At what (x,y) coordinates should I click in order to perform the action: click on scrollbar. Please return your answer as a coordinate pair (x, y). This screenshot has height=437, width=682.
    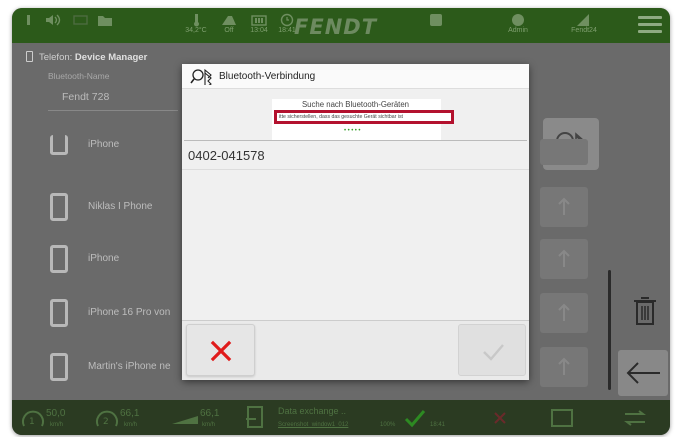
    Looking at the image, I should click on (609, 330).